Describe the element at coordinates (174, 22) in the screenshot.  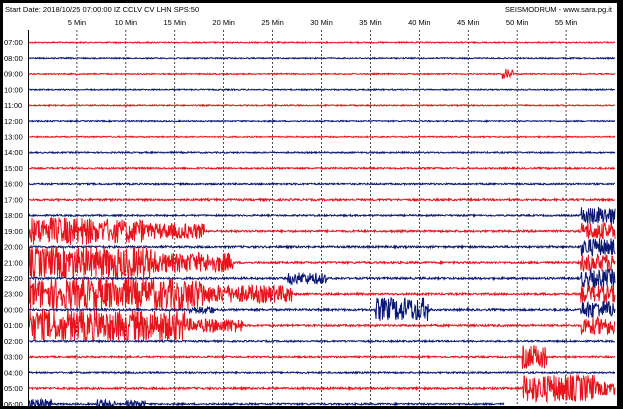
I see `x-tick-label: 15 Min` at that location.